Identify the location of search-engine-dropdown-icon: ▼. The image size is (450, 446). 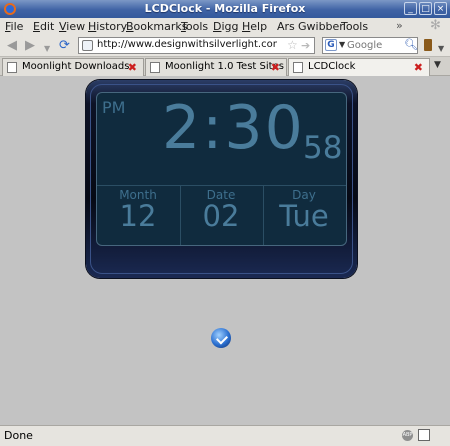
(342, 44).